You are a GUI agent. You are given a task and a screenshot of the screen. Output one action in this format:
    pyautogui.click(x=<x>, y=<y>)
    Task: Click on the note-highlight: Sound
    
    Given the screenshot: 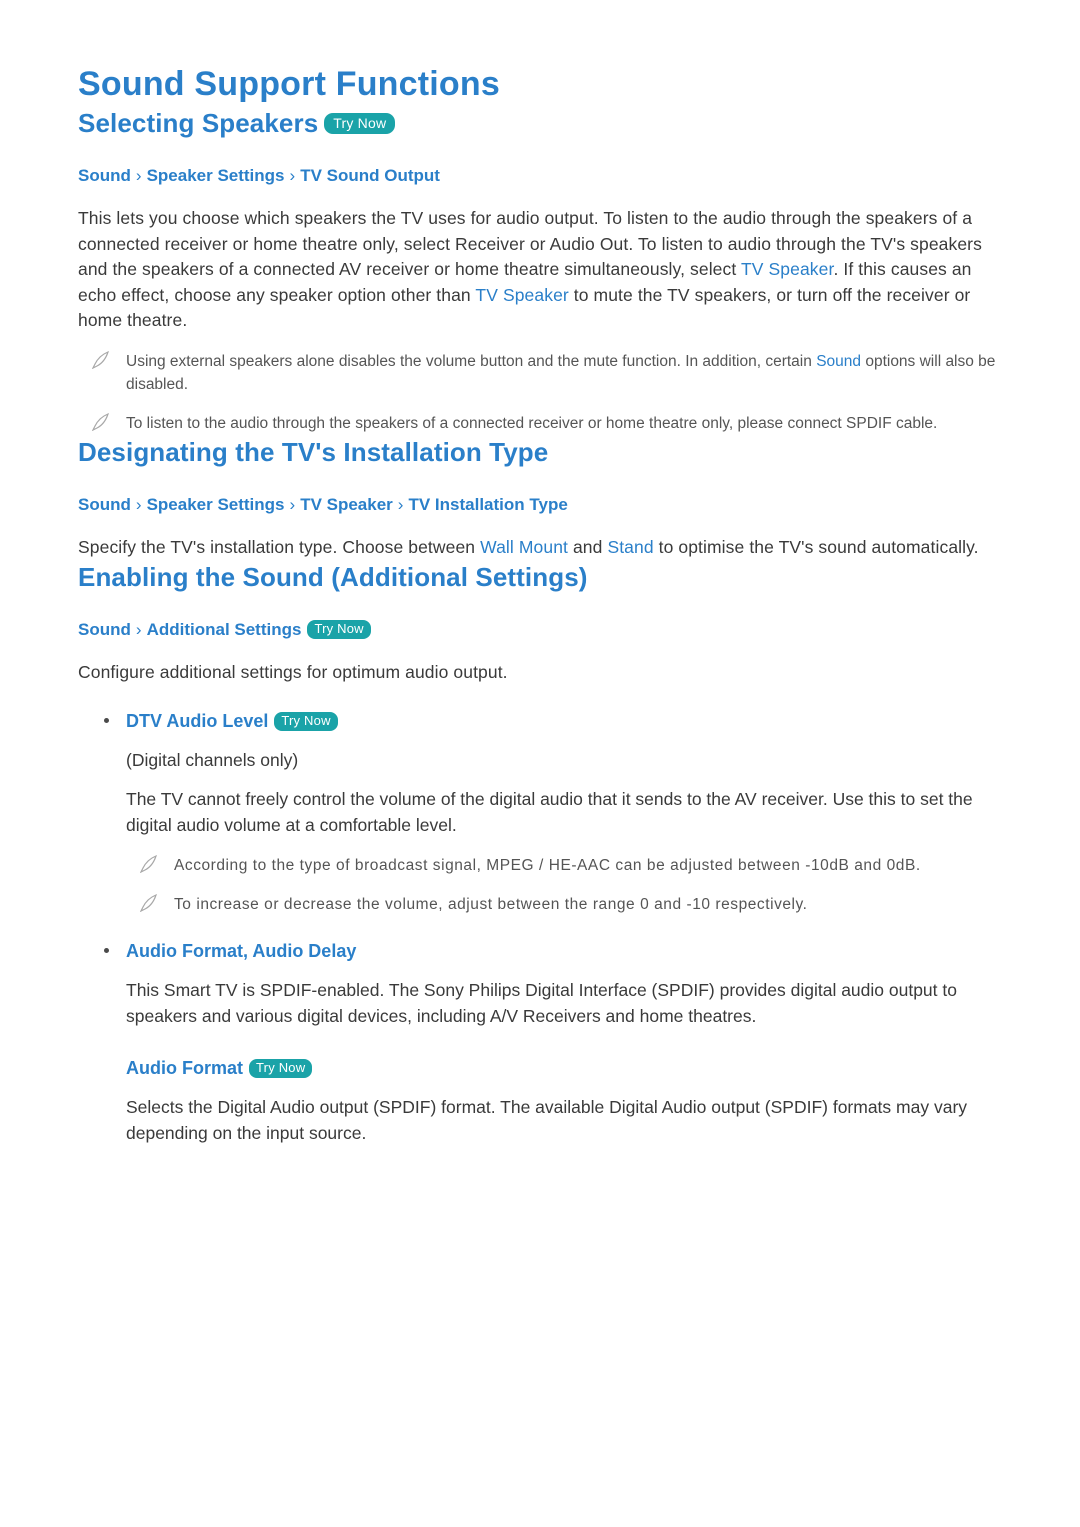 What is the action you would take?
    pyautogui.click(x=839, y=361)
    